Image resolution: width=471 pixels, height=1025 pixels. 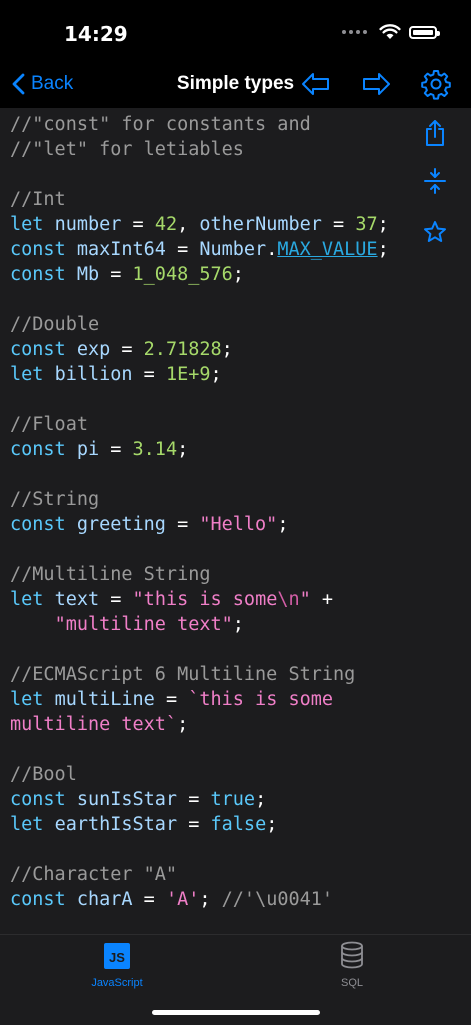 I want to click on code-token: text, so click(x=77, y=599).